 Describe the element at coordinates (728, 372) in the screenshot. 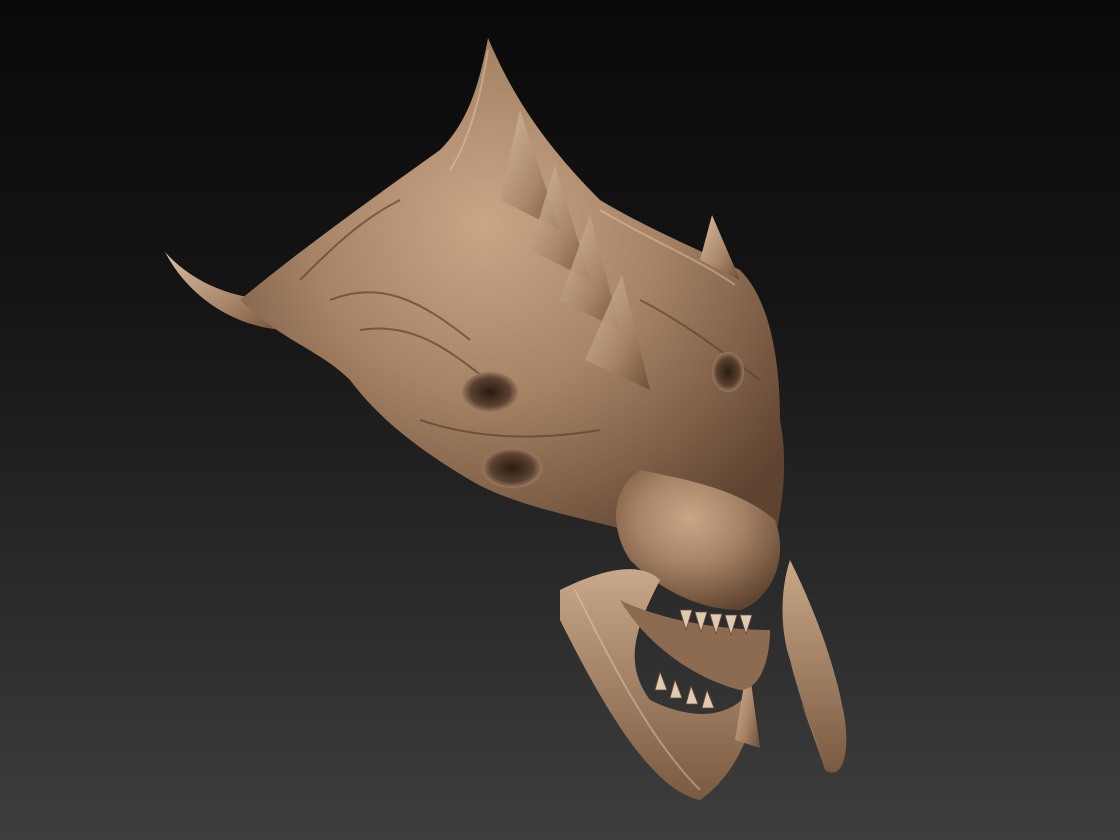

I see `eye-socket-right` at that location.